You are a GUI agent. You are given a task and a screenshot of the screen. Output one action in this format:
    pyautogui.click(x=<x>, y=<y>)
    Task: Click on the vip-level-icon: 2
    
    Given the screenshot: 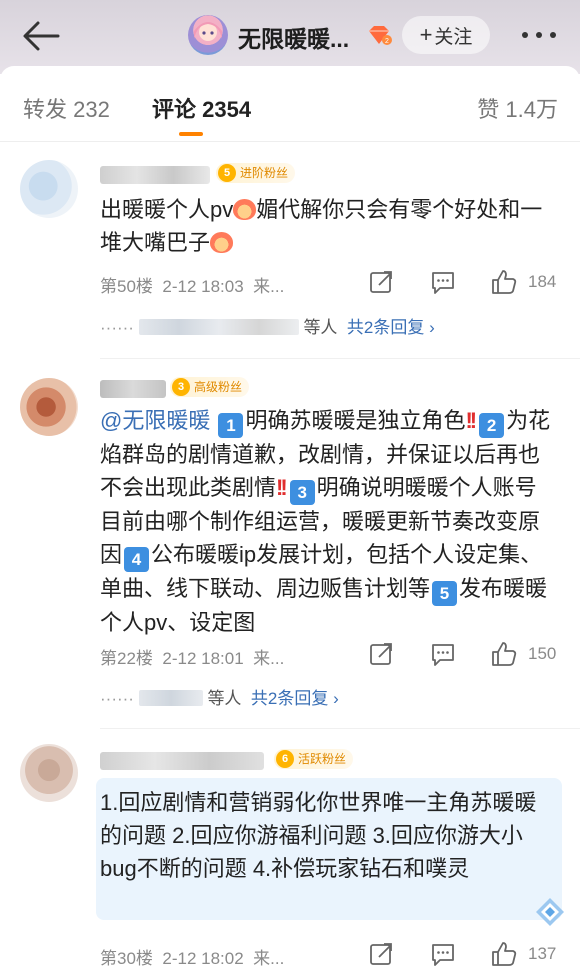 What is the action you would take?
    pyautogui.click(x=380, y=35)
    